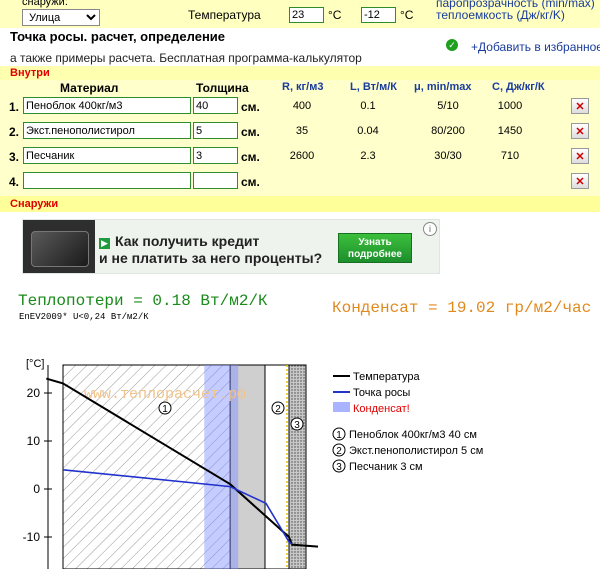 The height and width of the screenshot is (569, 600). Describe the element at coordinates (187, 241) in the screenshot. I see `ad-line-1: Как получить кредит` at that location.